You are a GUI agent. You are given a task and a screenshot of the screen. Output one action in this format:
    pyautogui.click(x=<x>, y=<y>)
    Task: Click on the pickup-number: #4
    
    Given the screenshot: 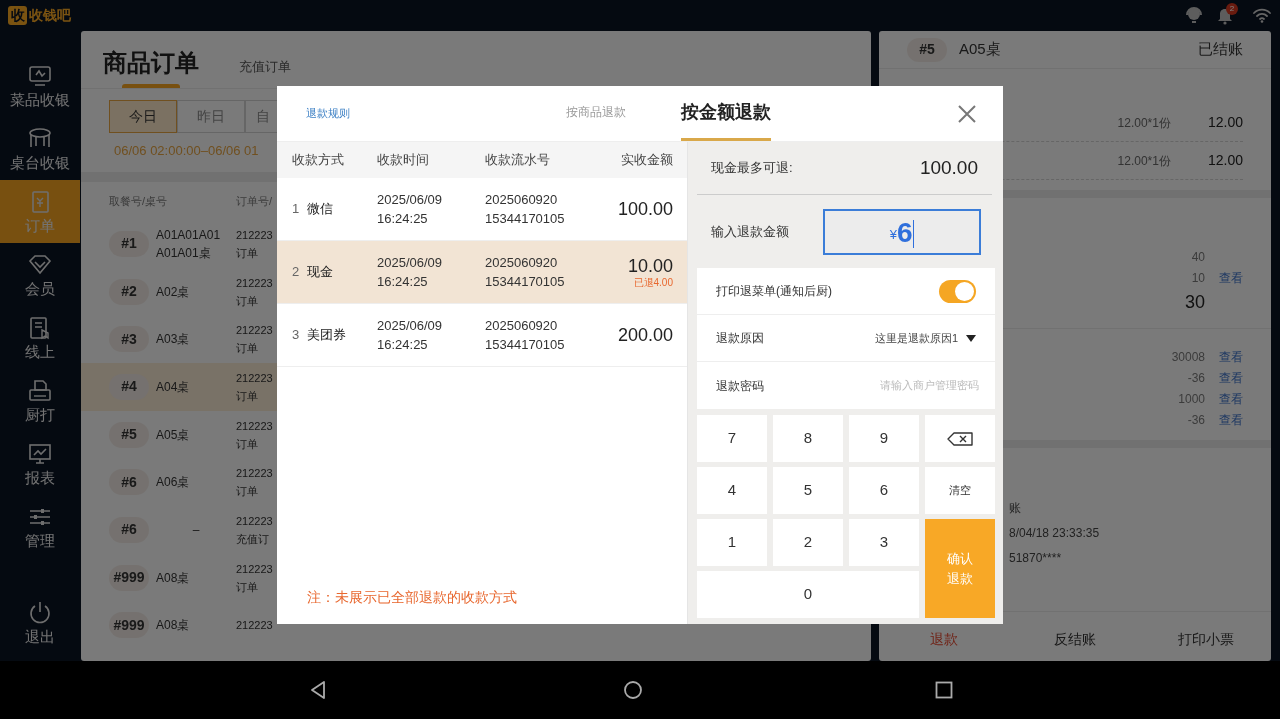 What is the action you would take?
    pyautogui.click(x=129, y=386)
    